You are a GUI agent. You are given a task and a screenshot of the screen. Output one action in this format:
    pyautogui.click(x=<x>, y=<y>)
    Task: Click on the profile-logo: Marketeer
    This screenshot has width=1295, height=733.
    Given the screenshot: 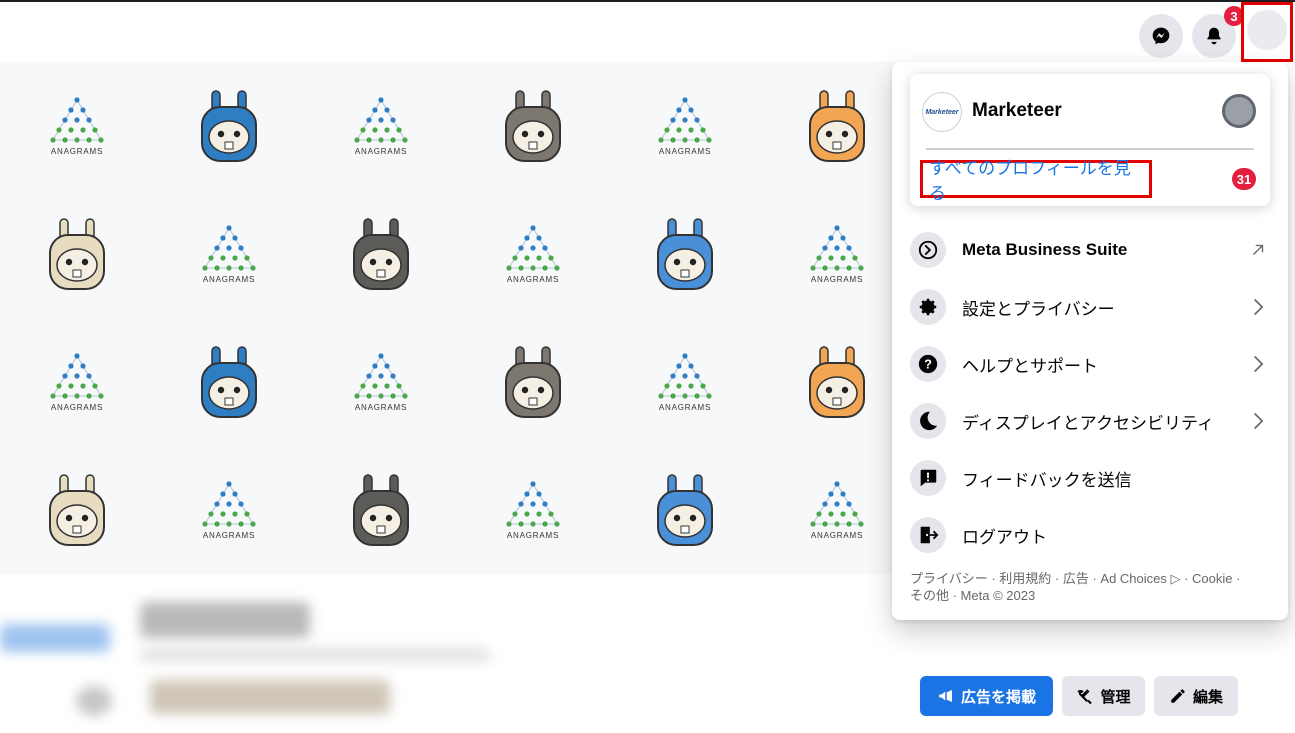 What is the action you would take?
    pyautogui.click(x=942, y=112)
    